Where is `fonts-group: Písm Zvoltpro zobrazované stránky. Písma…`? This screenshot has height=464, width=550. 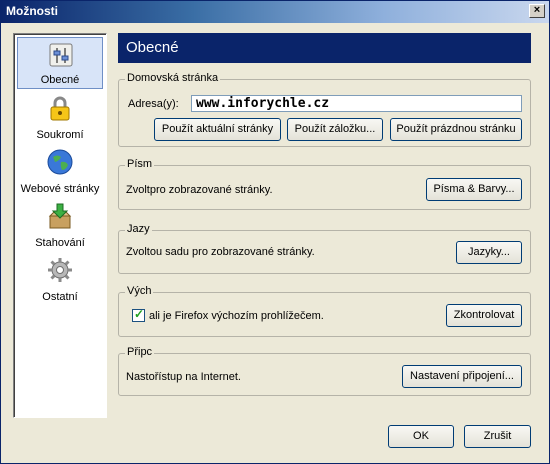
fonts-group: Písm Zvoltpro zobrazované stránky. Písma… is located at coordinates (324, 184).